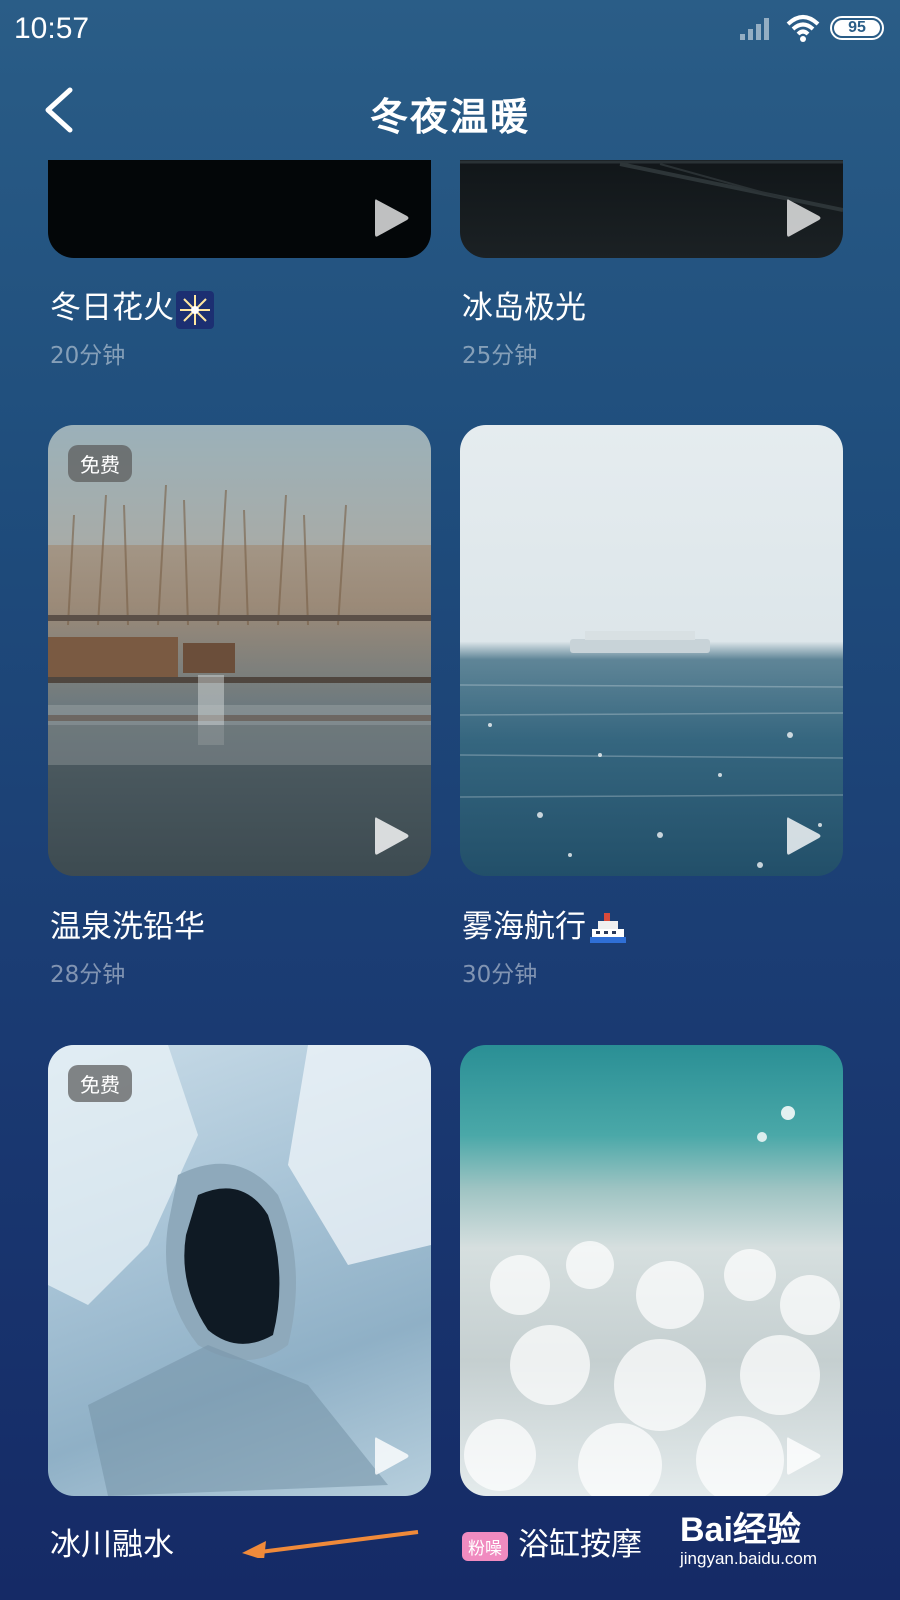  What do you see at coordinates (652, 1301) in the screenshot?
I see `foam-scene` at bounding box center [652, 1301].